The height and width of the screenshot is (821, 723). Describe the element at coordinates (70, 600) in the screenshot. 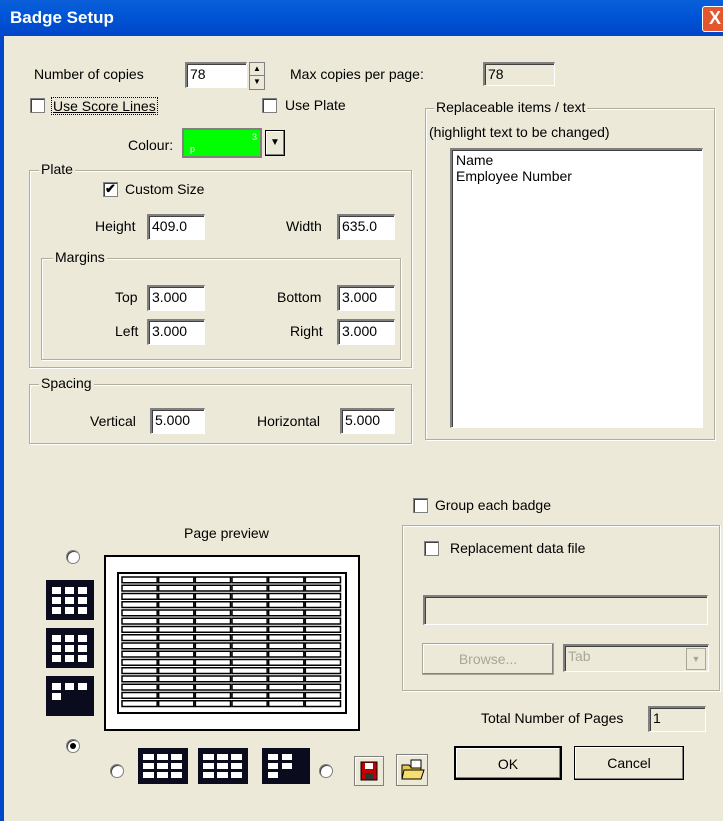

I see `grid-layout-icon` at that location.